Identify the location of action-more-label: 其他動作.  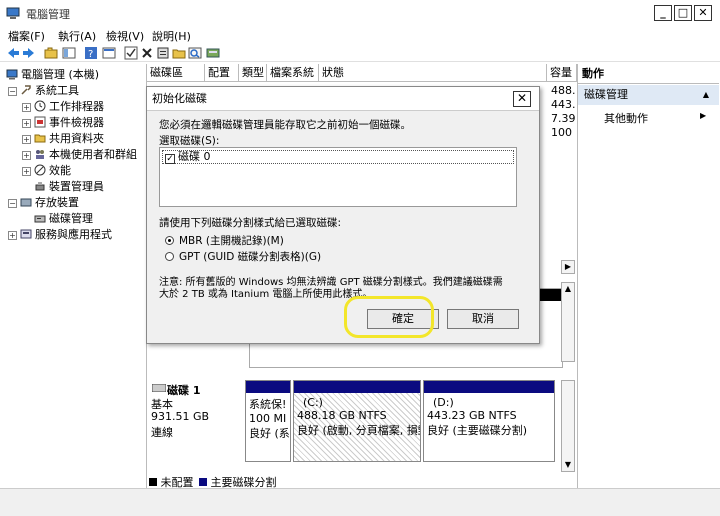
(626, 118).